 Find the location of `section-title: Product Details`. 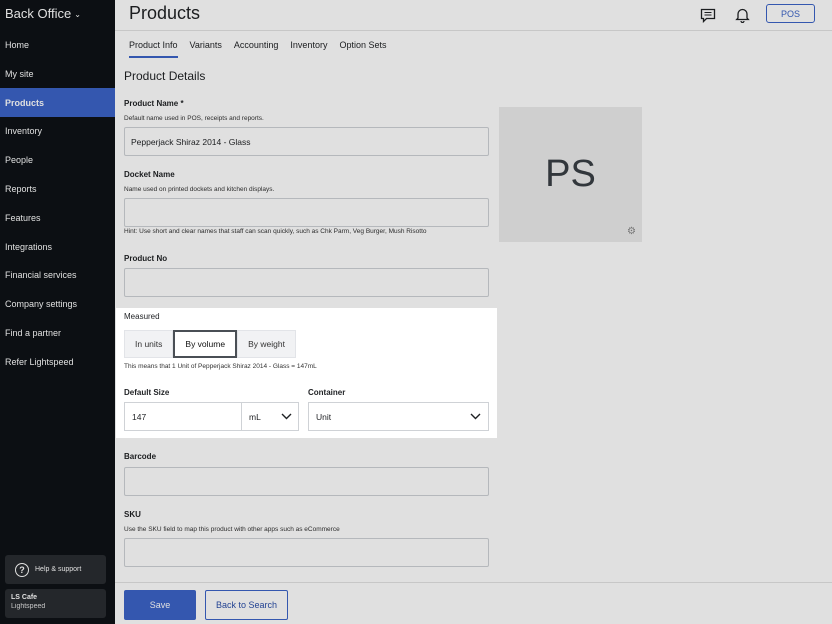

section-title: Product Details is located at coordinates (165, 76).